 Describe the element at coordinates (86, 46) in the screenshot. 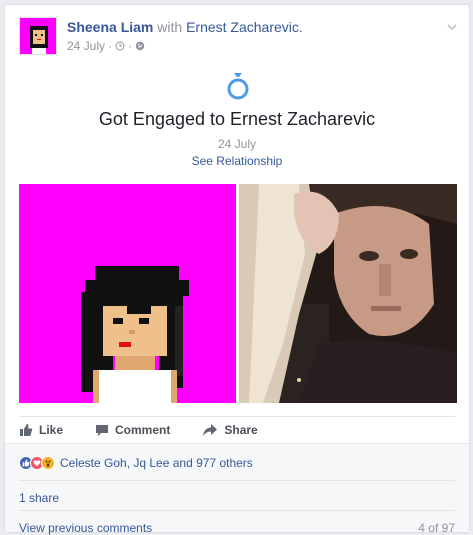

I see `post-date: 24 July` at that location.